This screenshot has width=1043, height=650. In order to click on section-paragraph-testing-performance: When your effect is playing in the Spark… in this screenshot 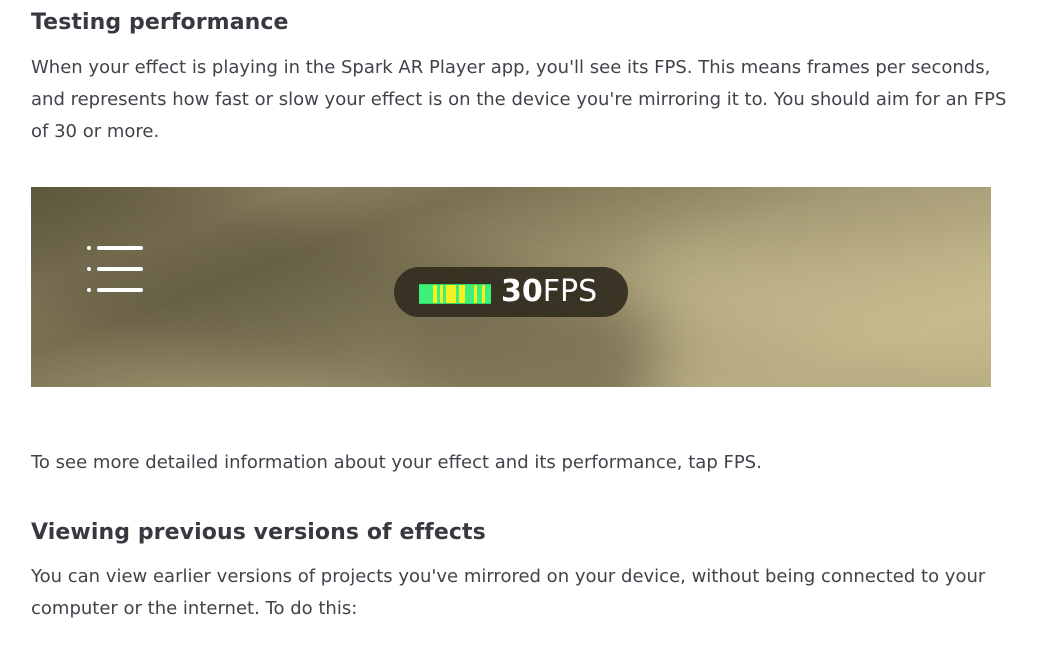, I will do `click(519, 99)`.